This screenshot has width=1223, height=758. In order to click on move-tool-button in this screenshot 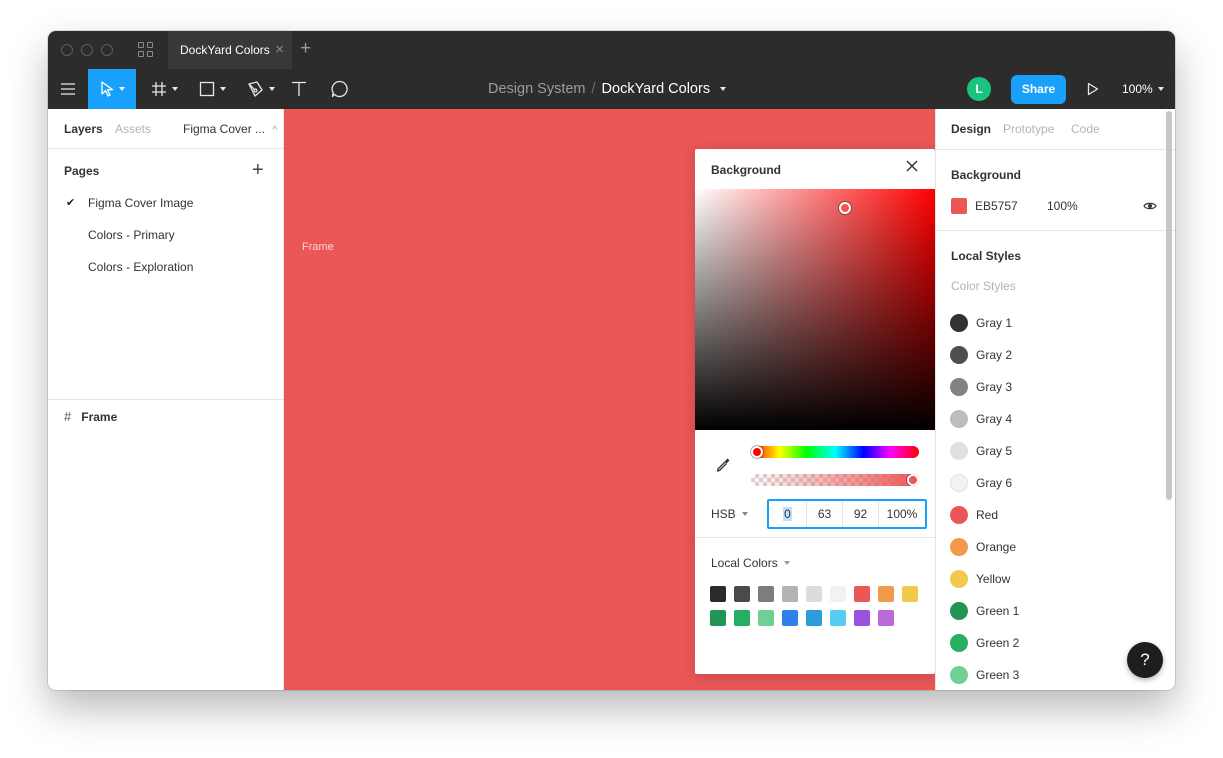, I will do `click(112, 89)`.